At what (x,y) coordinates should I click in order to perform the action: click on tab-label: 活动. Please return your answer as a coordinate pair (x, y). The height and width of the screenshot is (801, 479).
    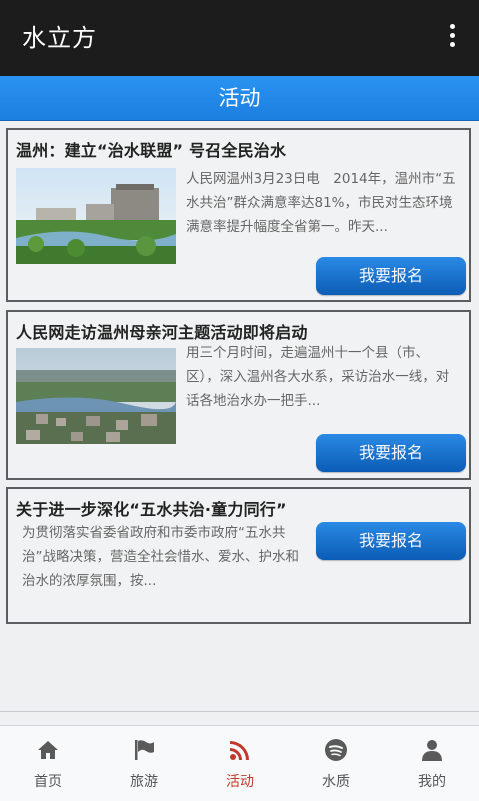
    Looking at the image, I should click on (240, 782).